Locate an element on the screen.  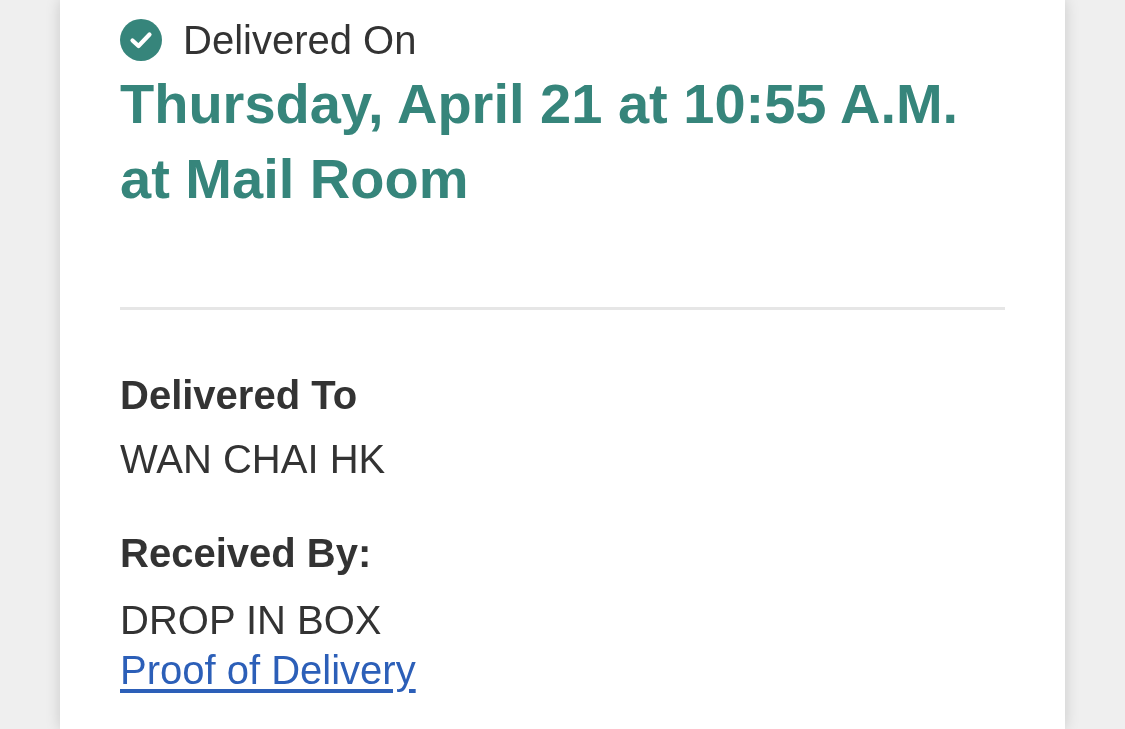
delivery-datetime: Thursday, April 21 at 10:55 A.M. at Mail Room is located at coordinates (540, 141).